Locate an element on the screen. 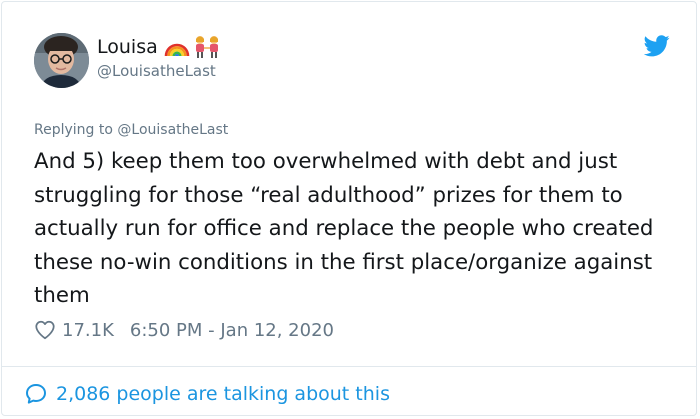 The image size is (700, 419). replying-to-handle: @LouisatheLast is located at coordinates (172, 130).